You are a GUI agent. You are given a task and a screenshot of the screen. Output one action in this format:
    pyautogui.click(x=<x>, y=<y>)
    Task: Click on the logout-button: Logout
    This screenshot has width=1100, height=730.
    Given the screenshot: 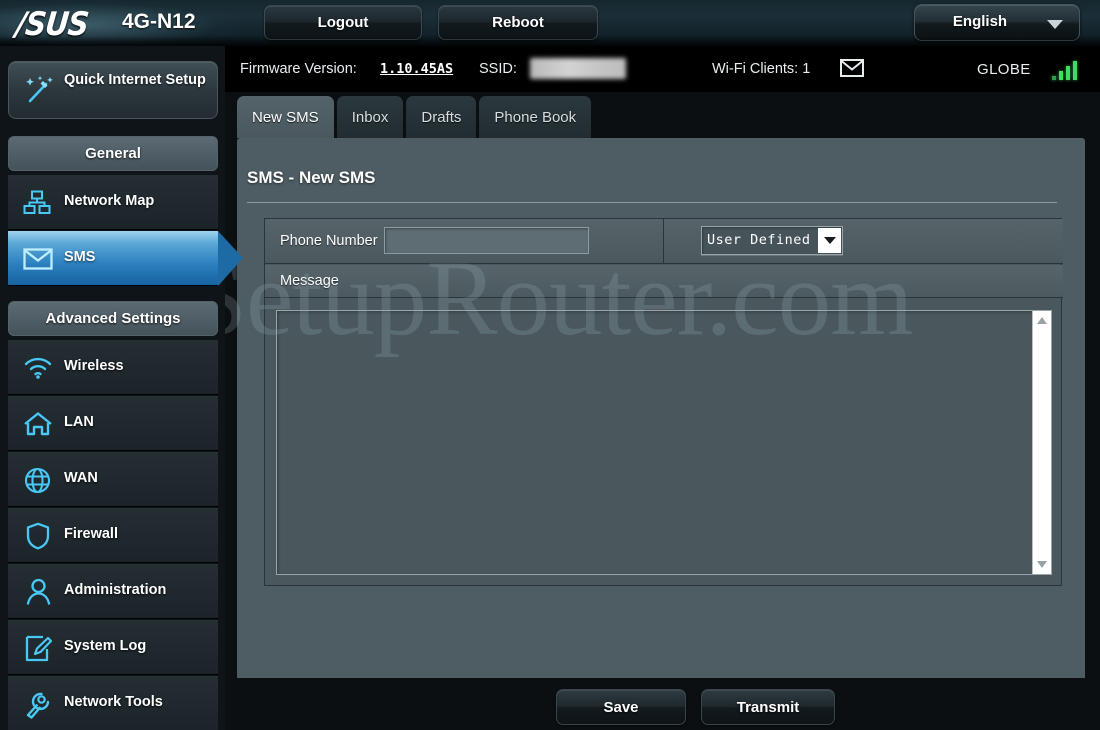 What is the action you would take?
    pyautogui.click(x=343, y=22)
    